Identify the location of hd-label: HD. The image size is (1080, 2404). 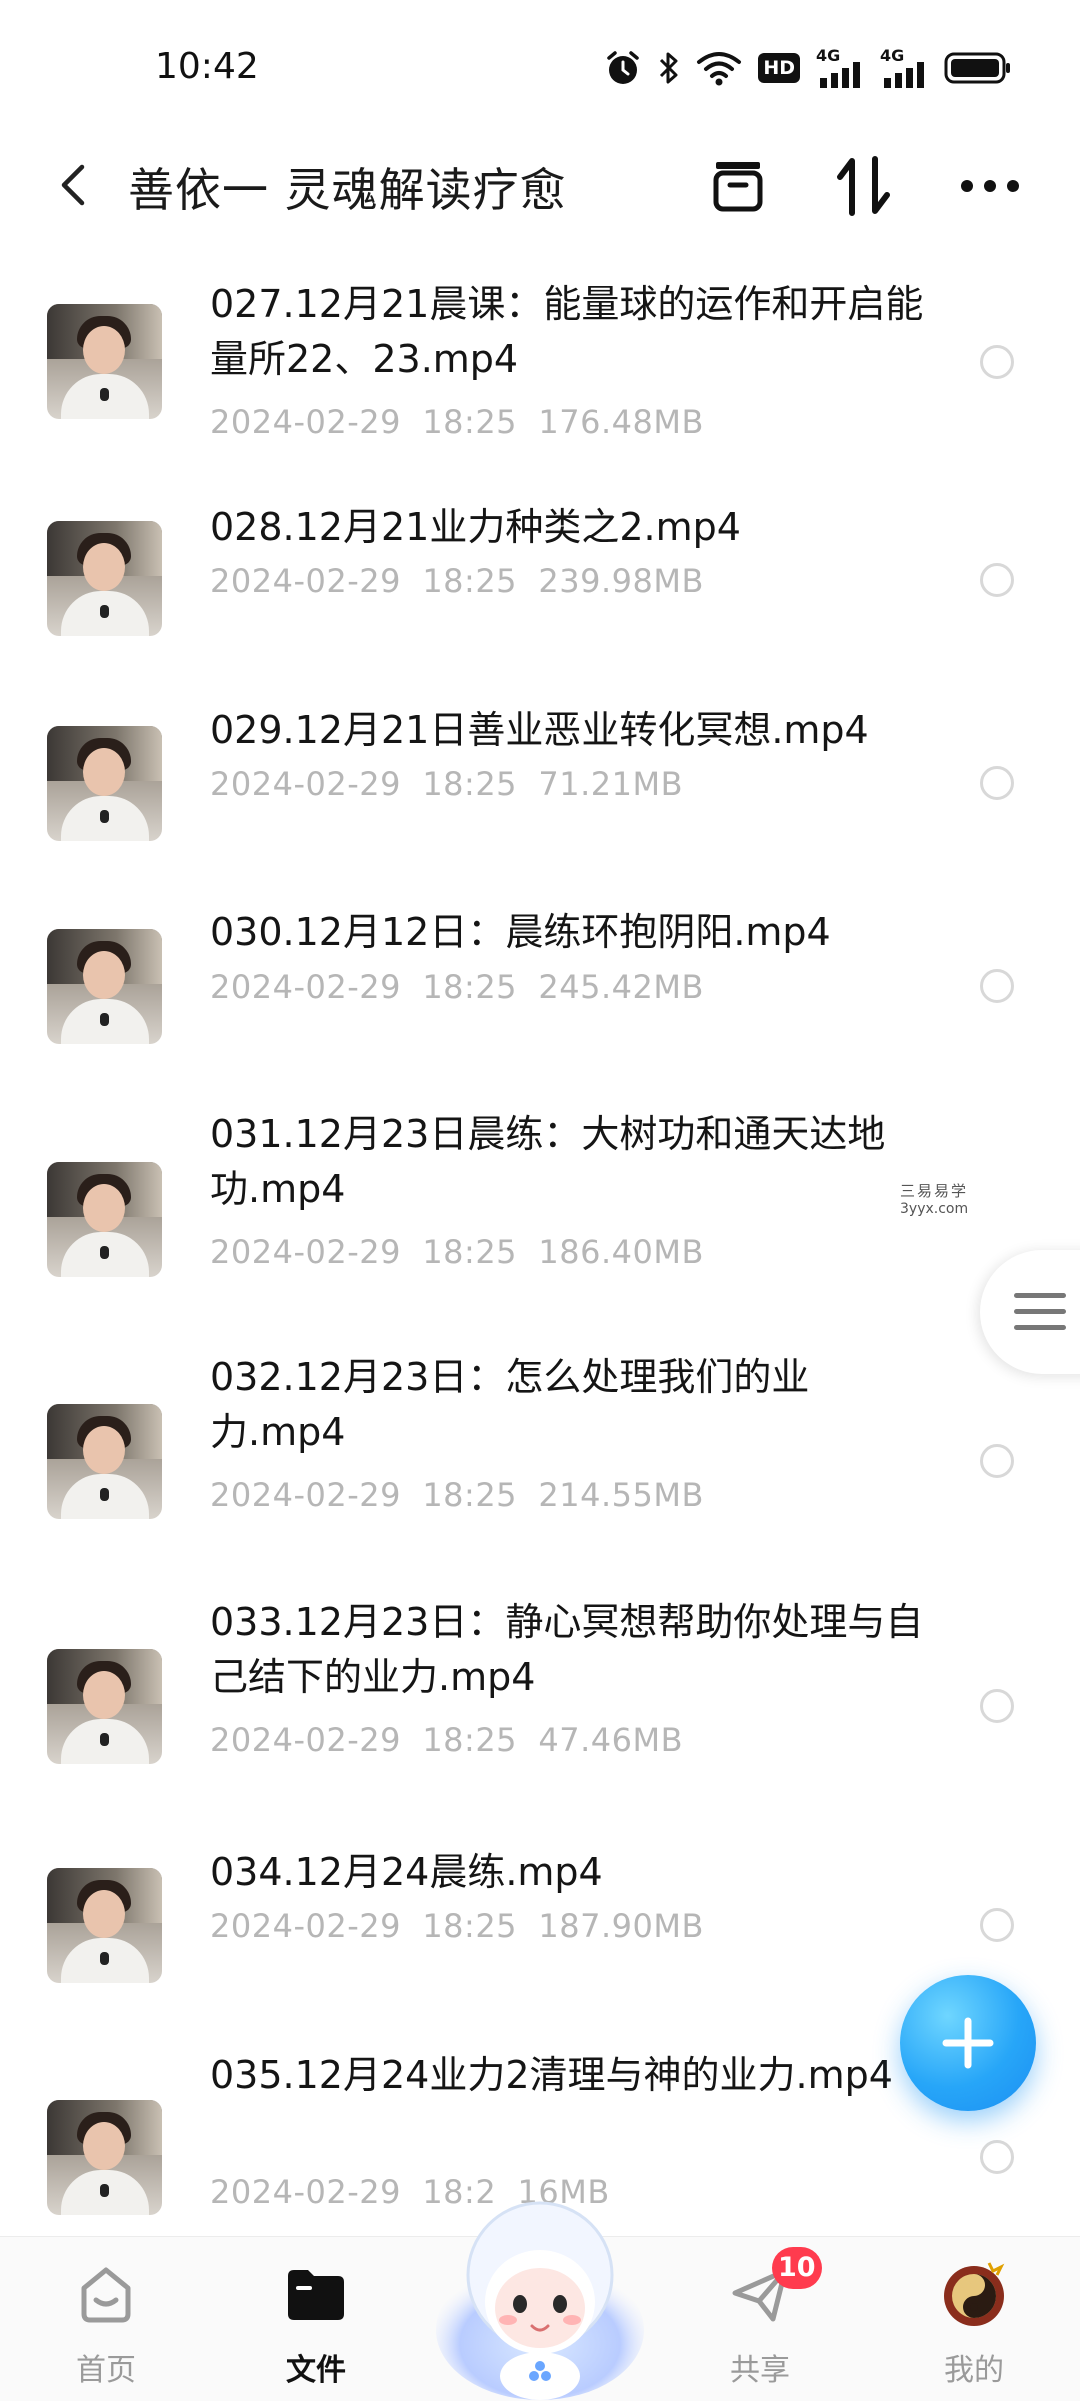
(779, 68).